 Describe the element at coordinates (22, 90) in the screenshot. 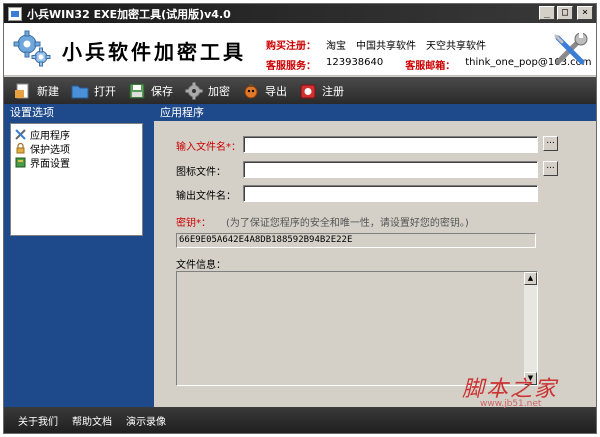

I see `new-file-icon` at that location.